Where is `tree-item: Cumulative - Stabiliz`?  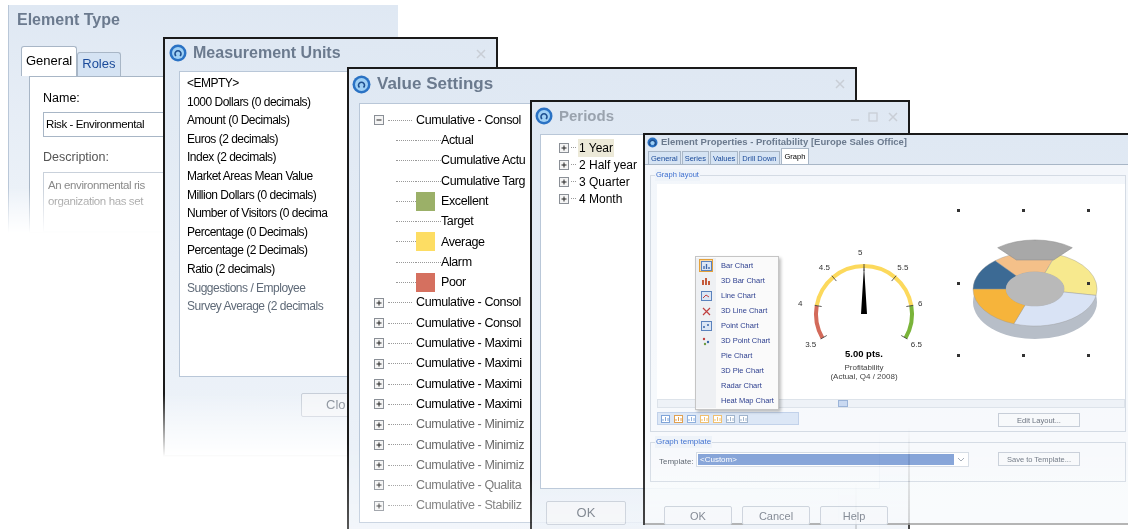
tree-item: Cumulative - Stabiliz is located at coordinates (469, 506).